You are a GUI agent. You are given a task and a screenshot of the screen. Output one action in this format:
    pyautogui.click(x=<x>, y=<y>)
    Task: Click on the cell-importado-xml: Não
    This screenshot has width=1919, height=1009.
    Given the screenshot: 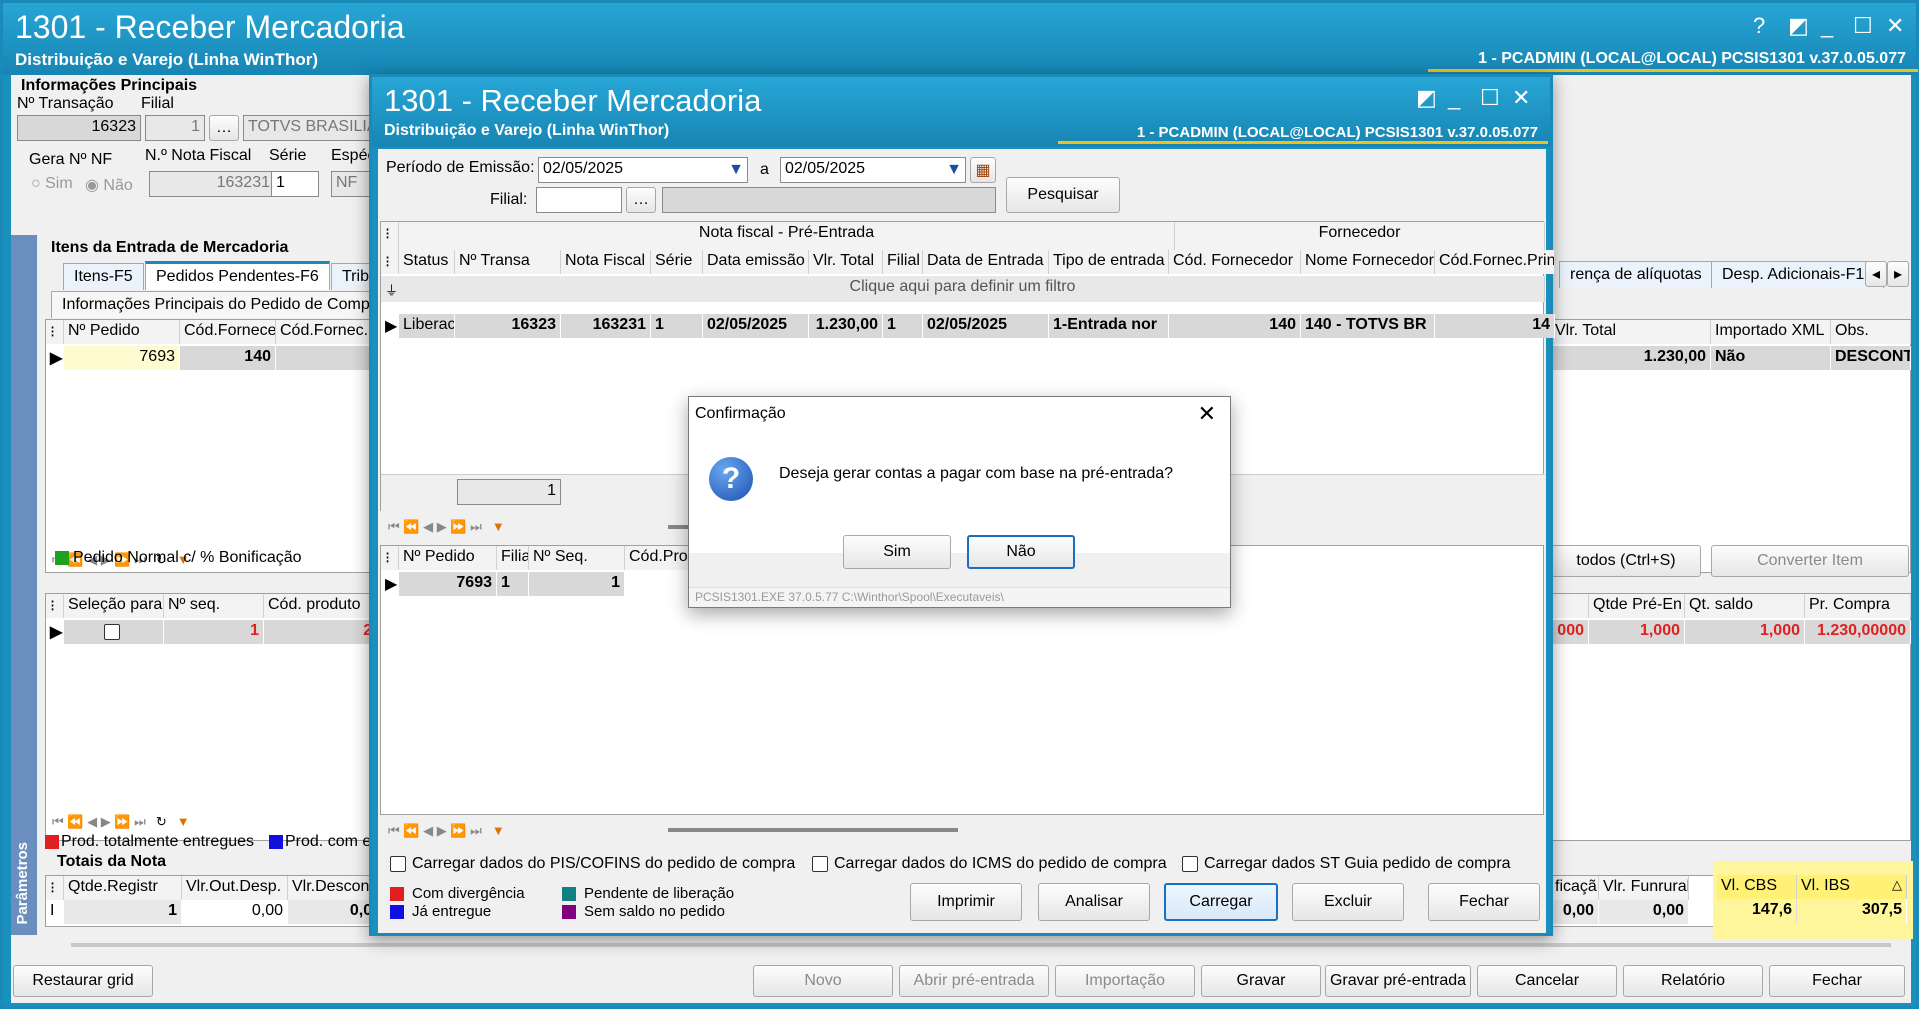 What is the action you would take?
    pyautogui.click(x=1771, y=358)
    